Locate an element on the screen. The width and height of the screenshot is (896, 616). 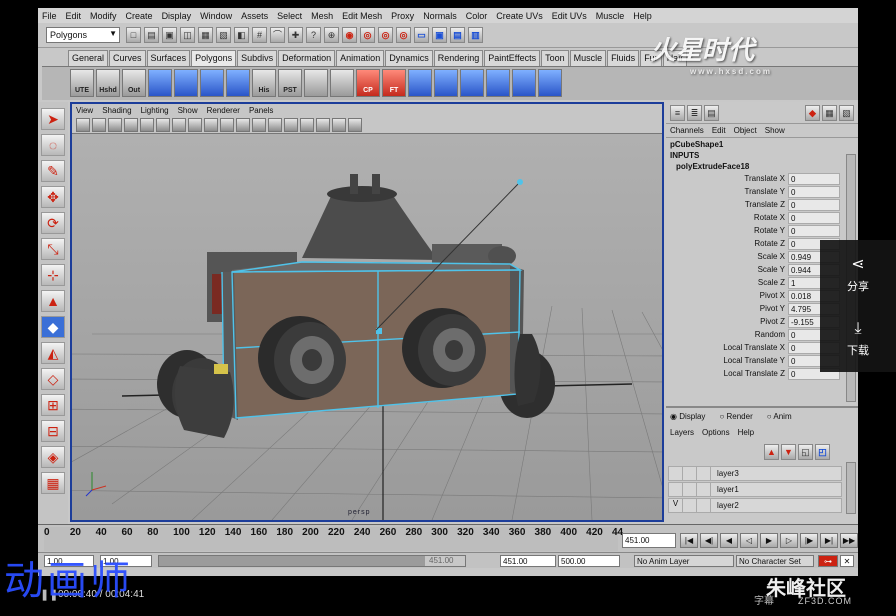
save-scene-icon: ▣ is located at coordinates (169, 35).